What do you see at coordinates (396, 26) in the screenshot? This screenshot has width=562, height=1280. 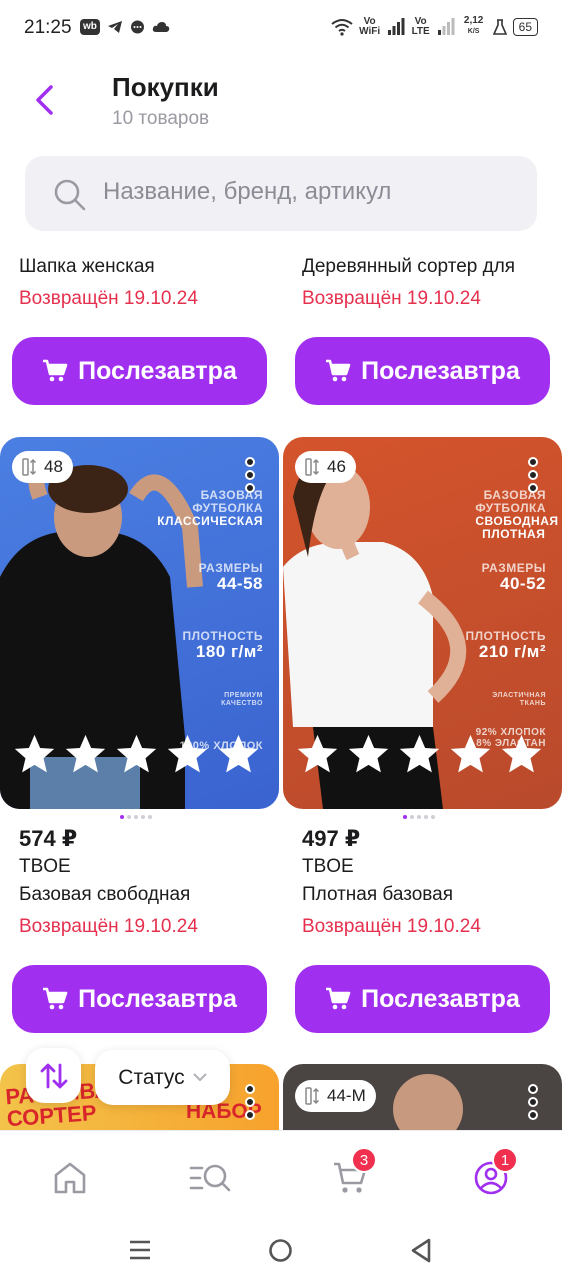 I see `signal-icon` at bounding box center [396, 26].